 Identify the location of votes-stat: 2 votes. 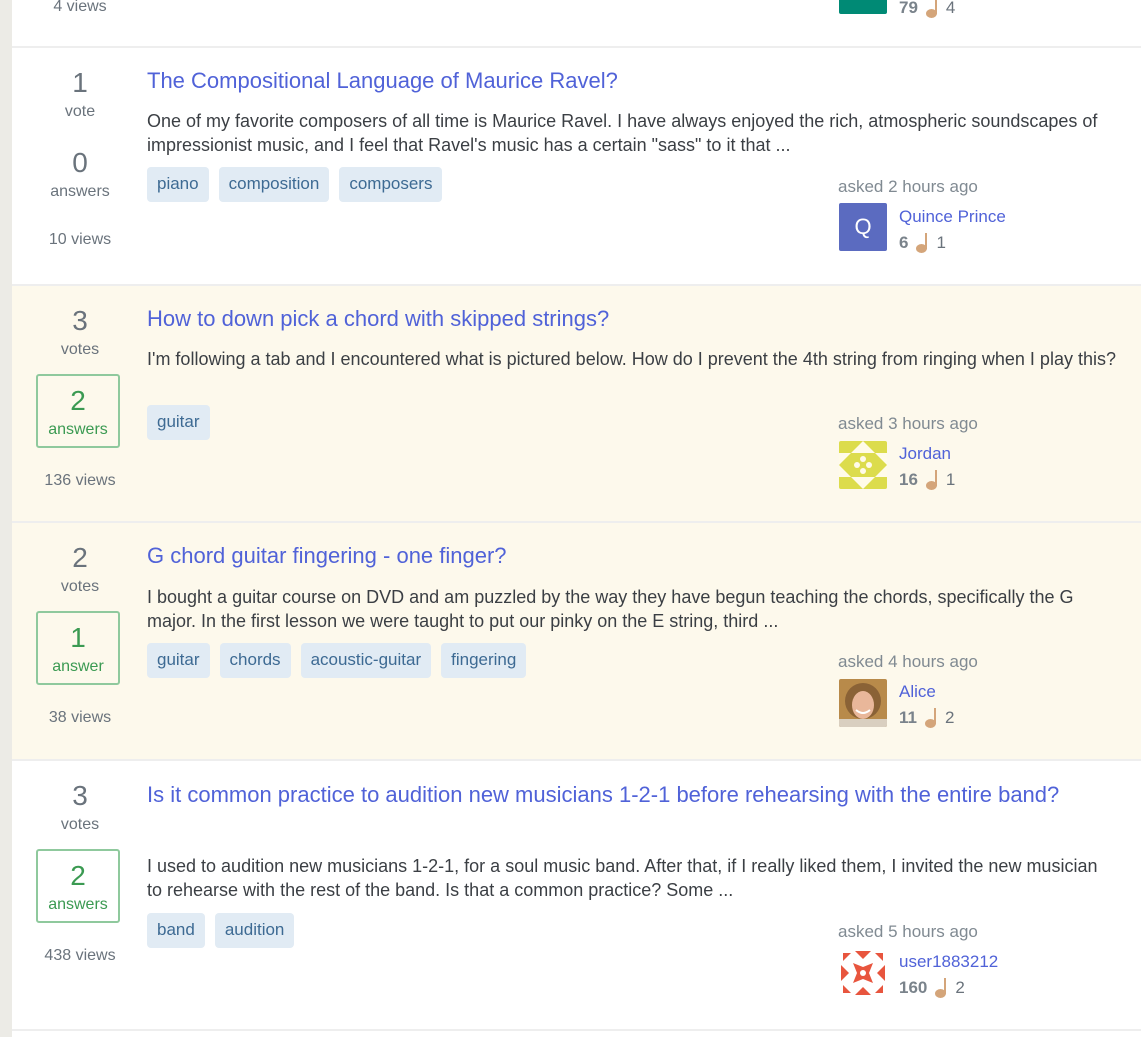
(80, 570).